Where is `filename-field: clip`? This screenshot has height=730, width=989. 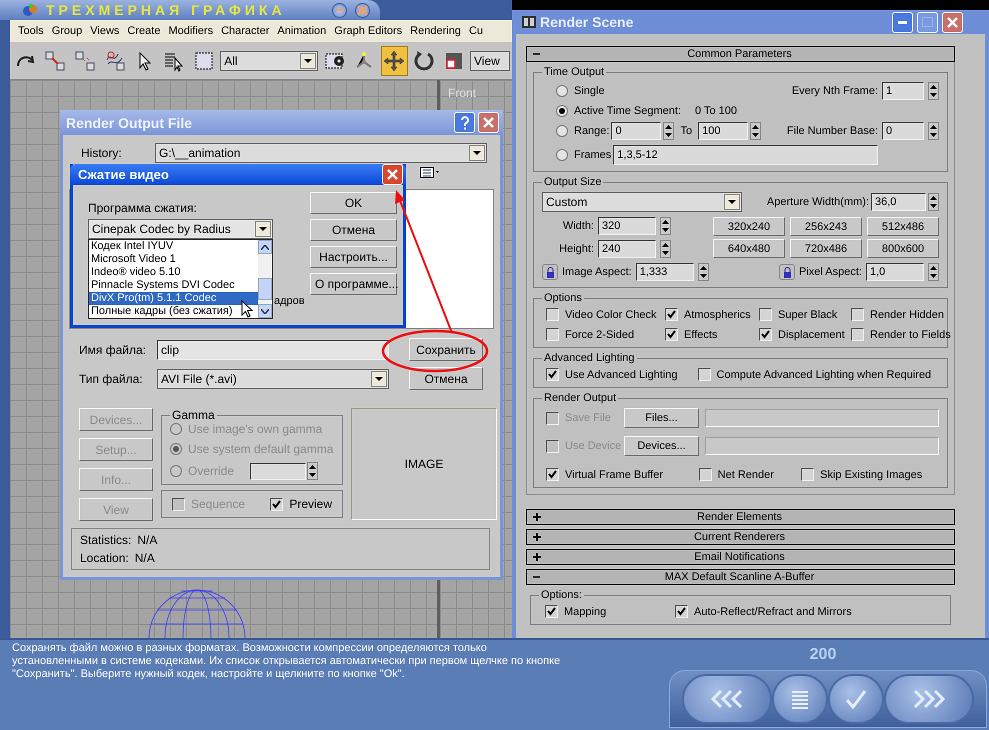
filename-field: clip is located at coordinates (273, 350).